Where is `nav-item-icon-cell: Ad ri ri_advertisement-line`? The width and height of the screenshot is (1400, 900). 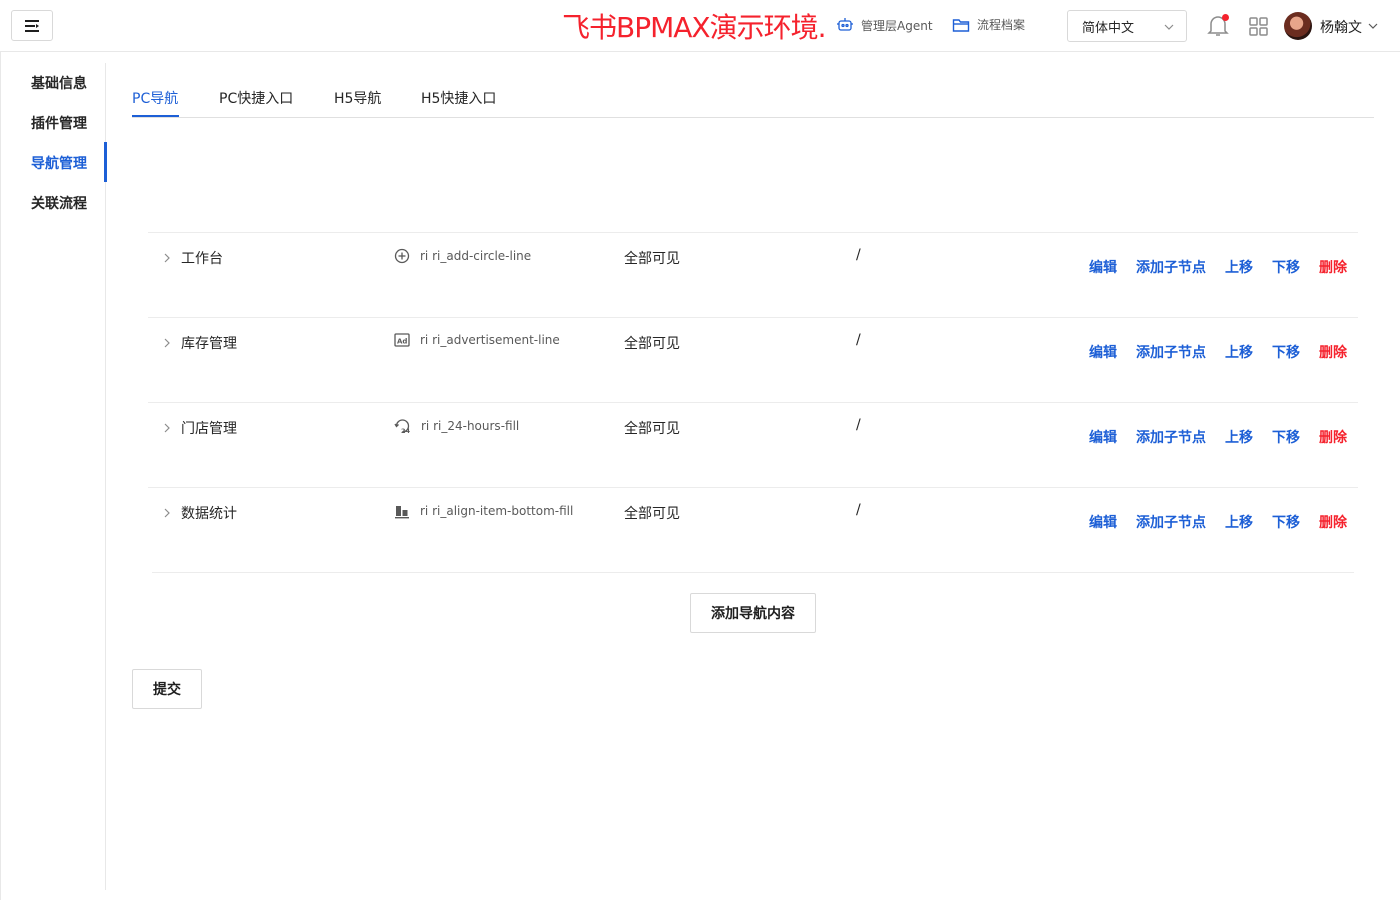
nav-item-icon-cell: Ad ri ri_advertisement-line is located at coordinates (477, 340).